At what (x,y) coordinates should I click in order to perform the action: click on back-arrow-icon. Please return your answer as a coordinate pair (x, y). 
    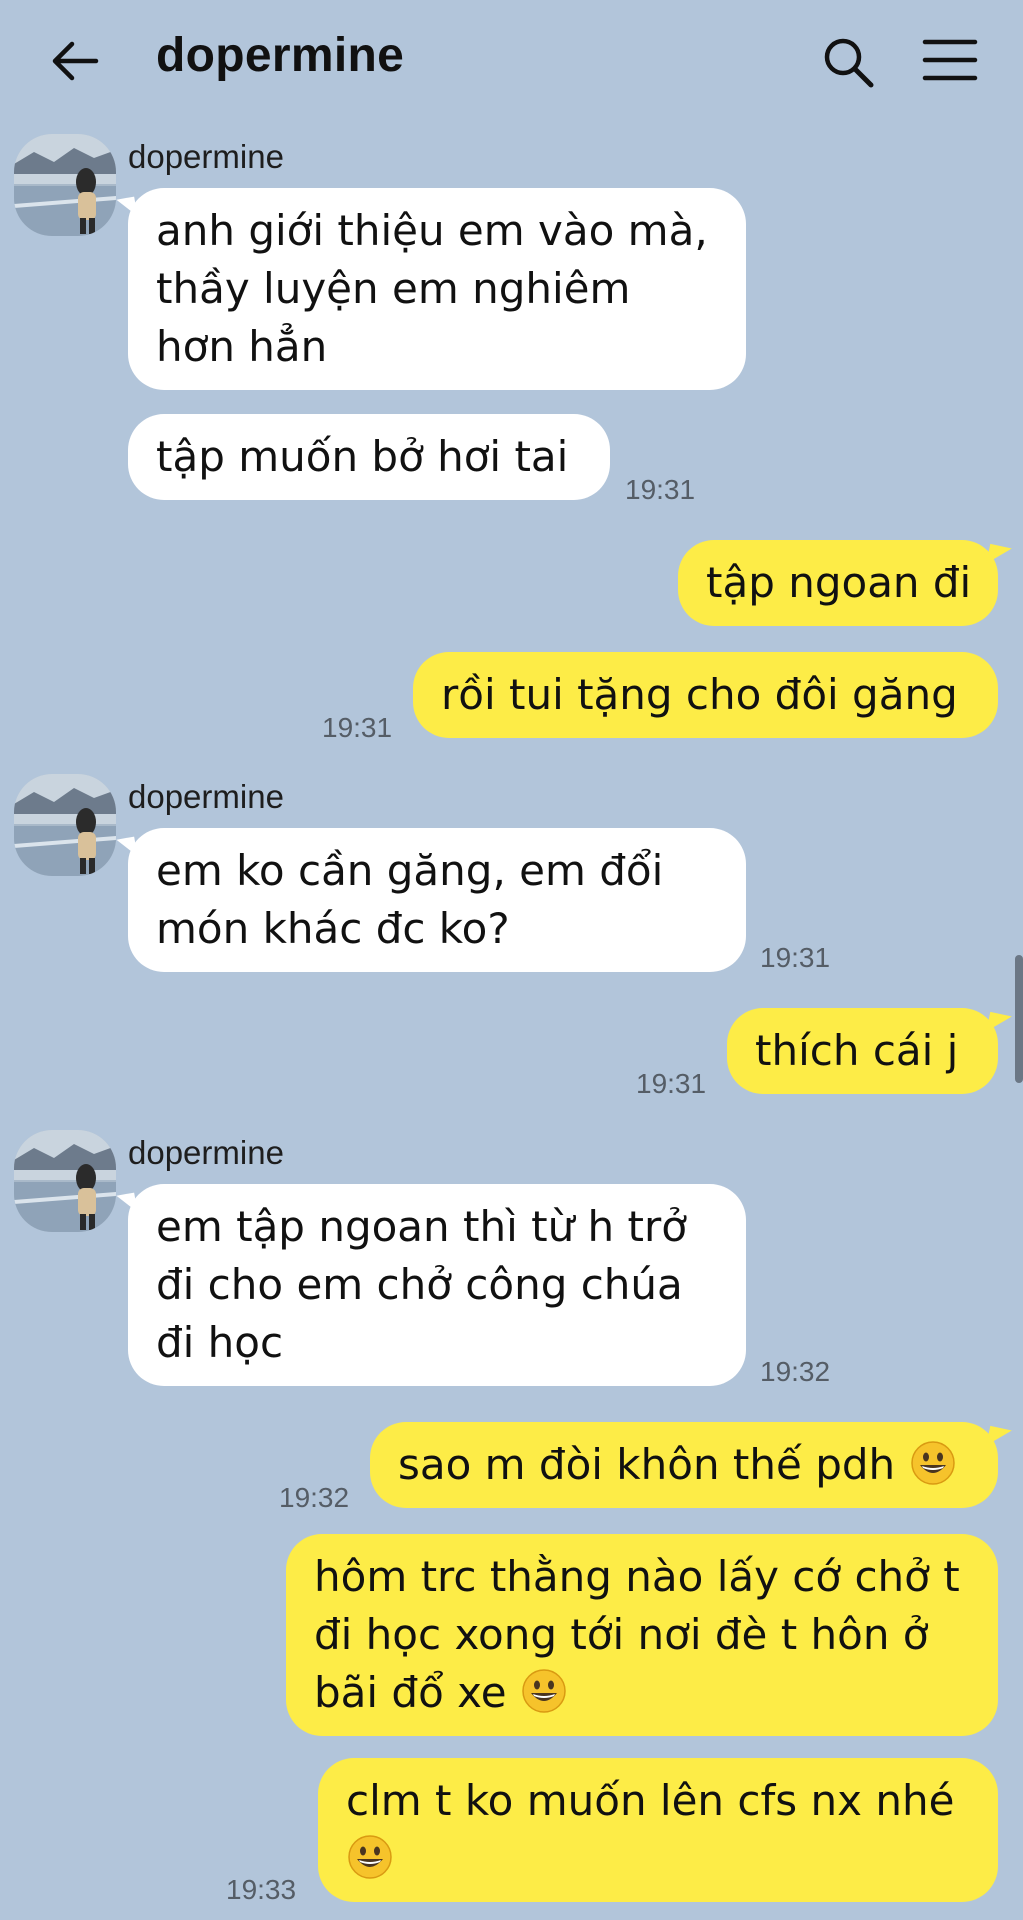
    Looking at the image, I should click on (75, 61).